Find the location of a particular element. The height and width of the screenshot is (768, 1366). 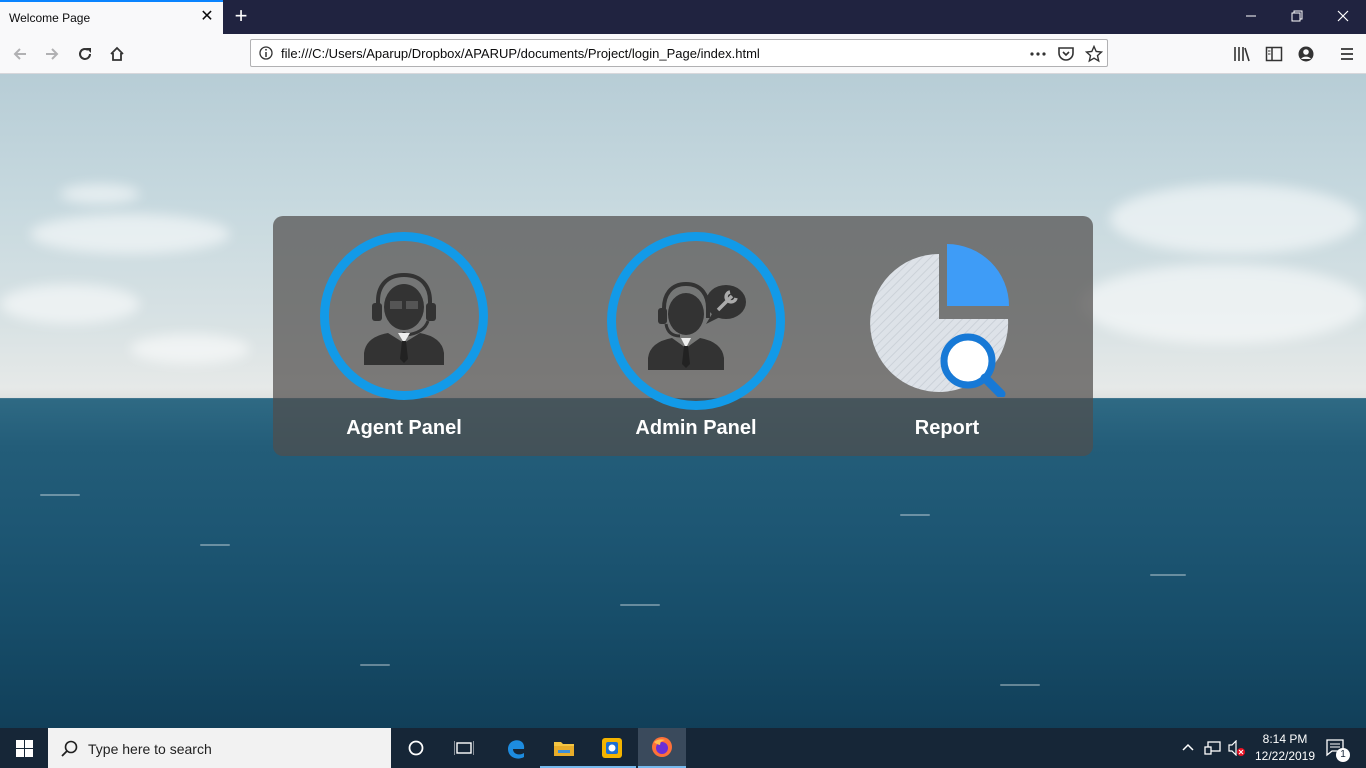

close-icon is located at coordinates (1343, 16).